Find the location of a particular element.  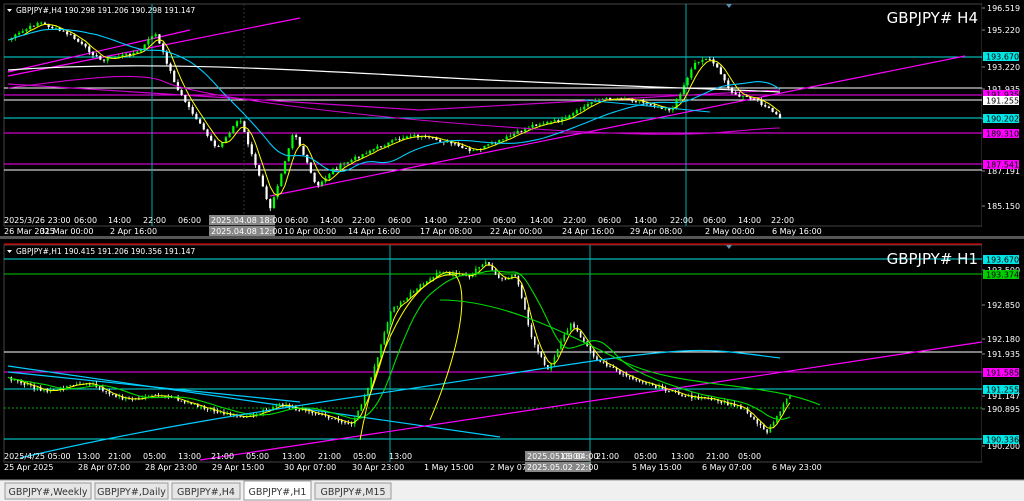

time-tick-label: 29 Apr 08:00 is located at coordinates (656, 231).